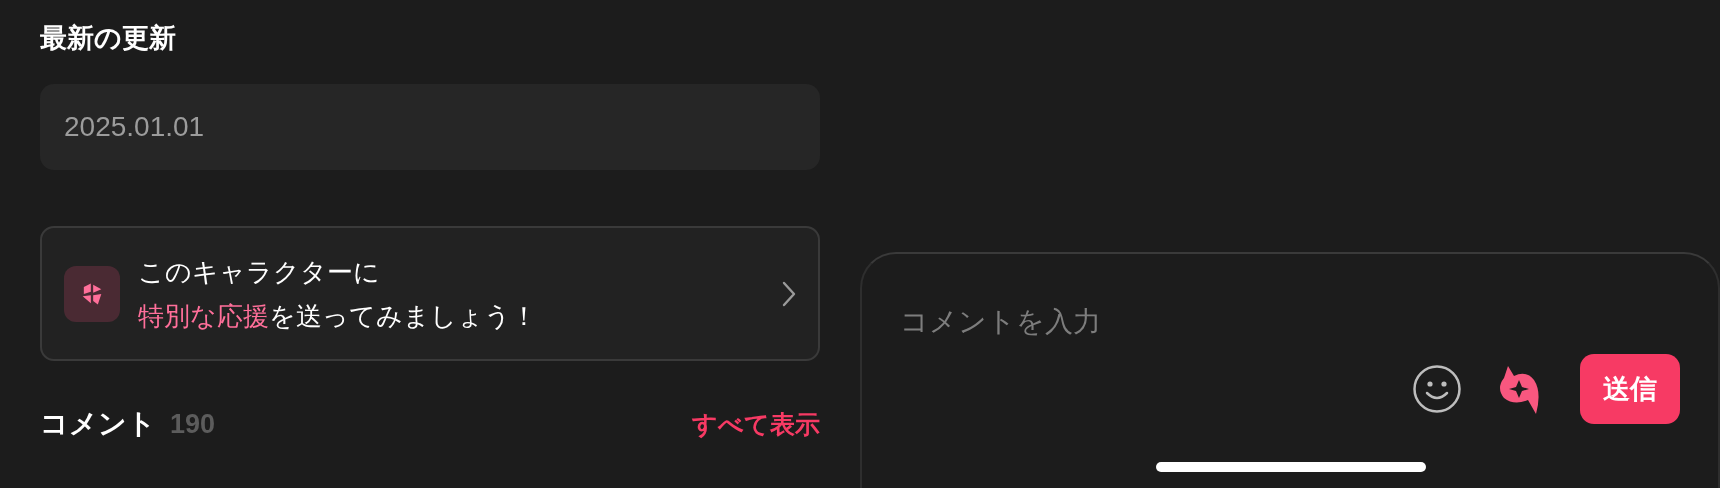  I want to click on smiley-icon, so click(1437, 389).